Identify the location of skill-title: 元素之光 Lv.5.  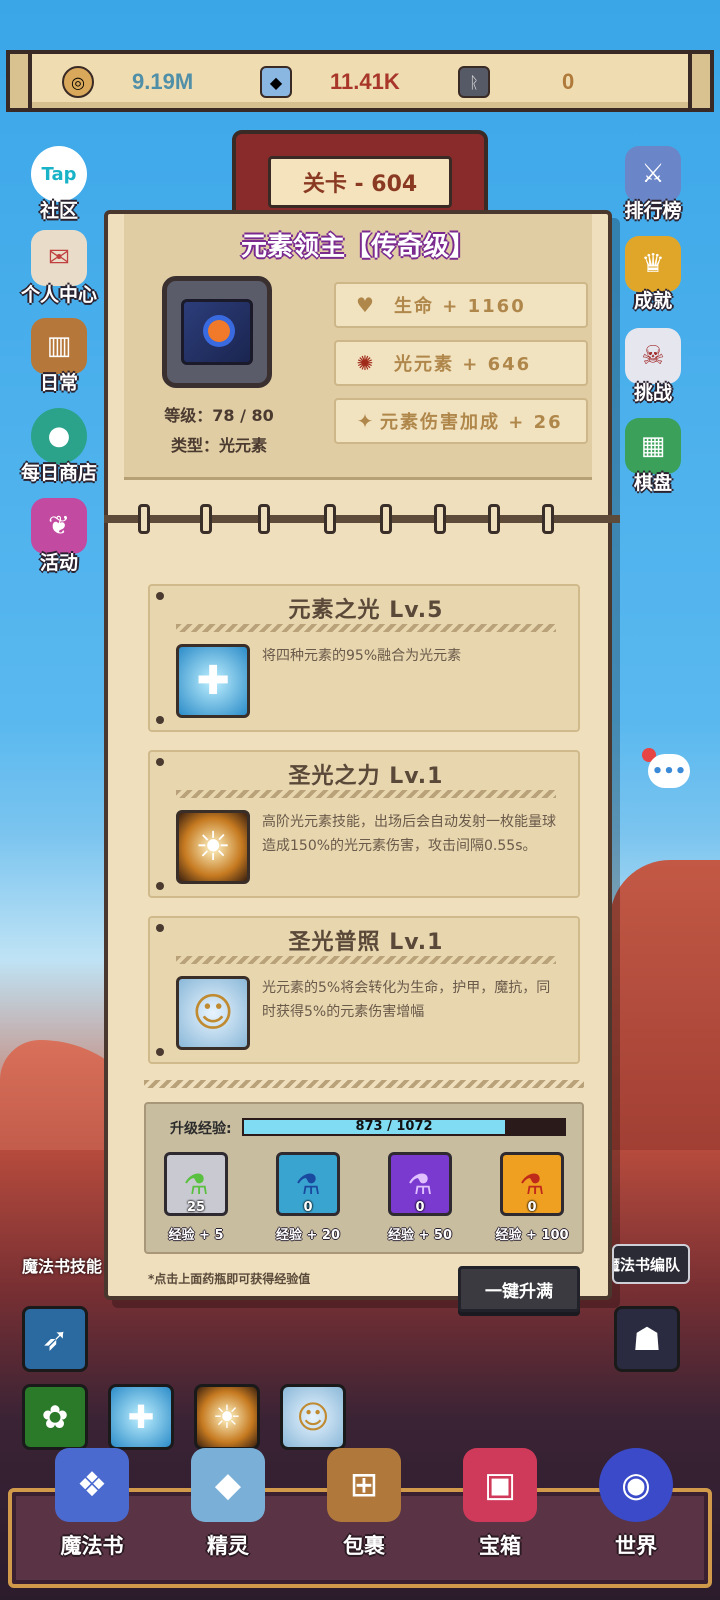
(366, 610).